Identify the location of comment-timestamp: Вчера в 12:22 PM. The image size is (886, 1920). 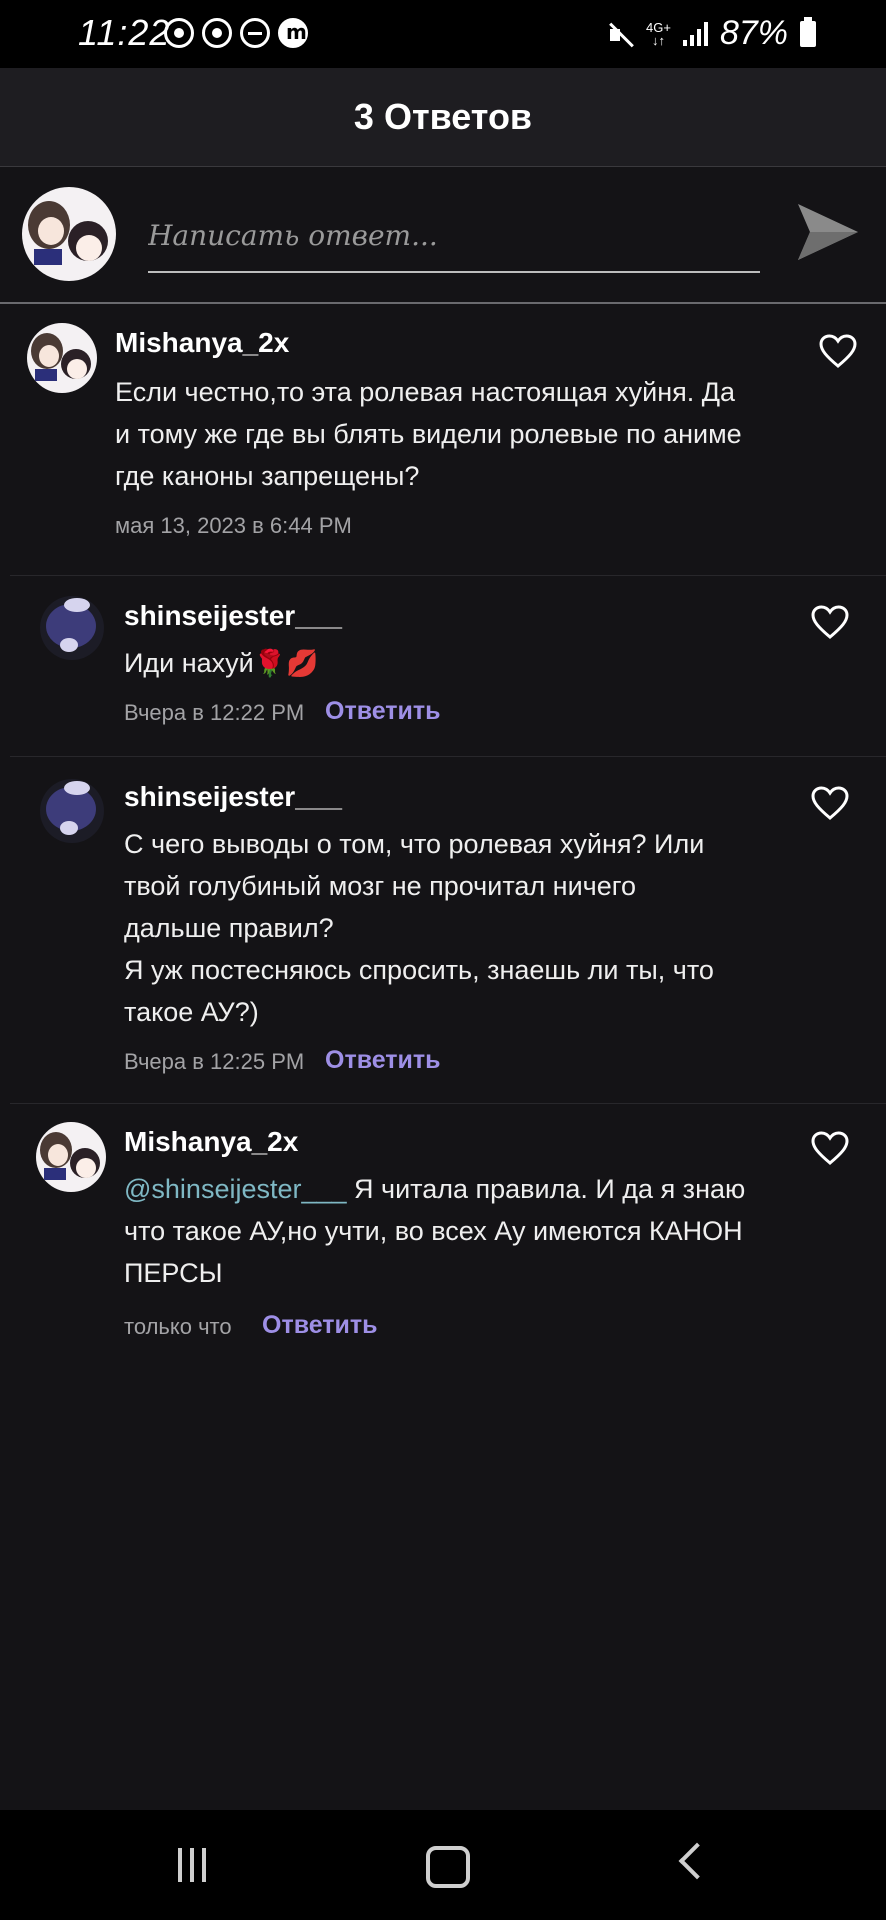
(214, 712).